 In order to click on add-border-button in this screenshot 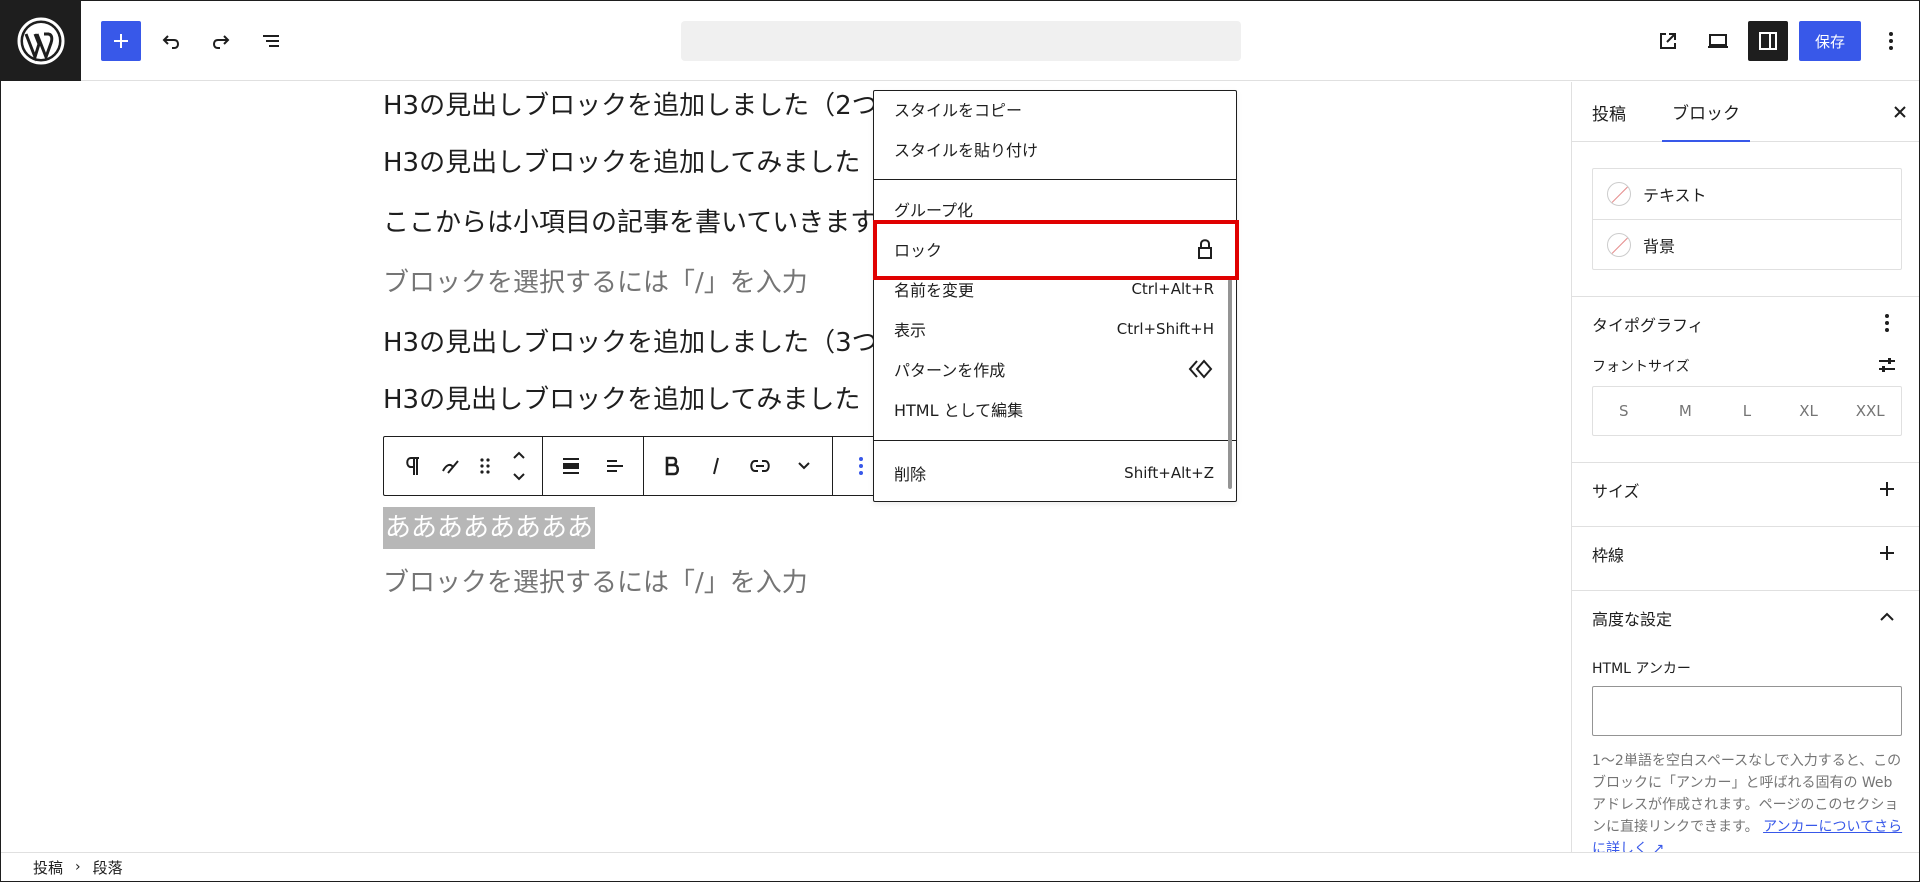, I will do `click(1887, 553)`.